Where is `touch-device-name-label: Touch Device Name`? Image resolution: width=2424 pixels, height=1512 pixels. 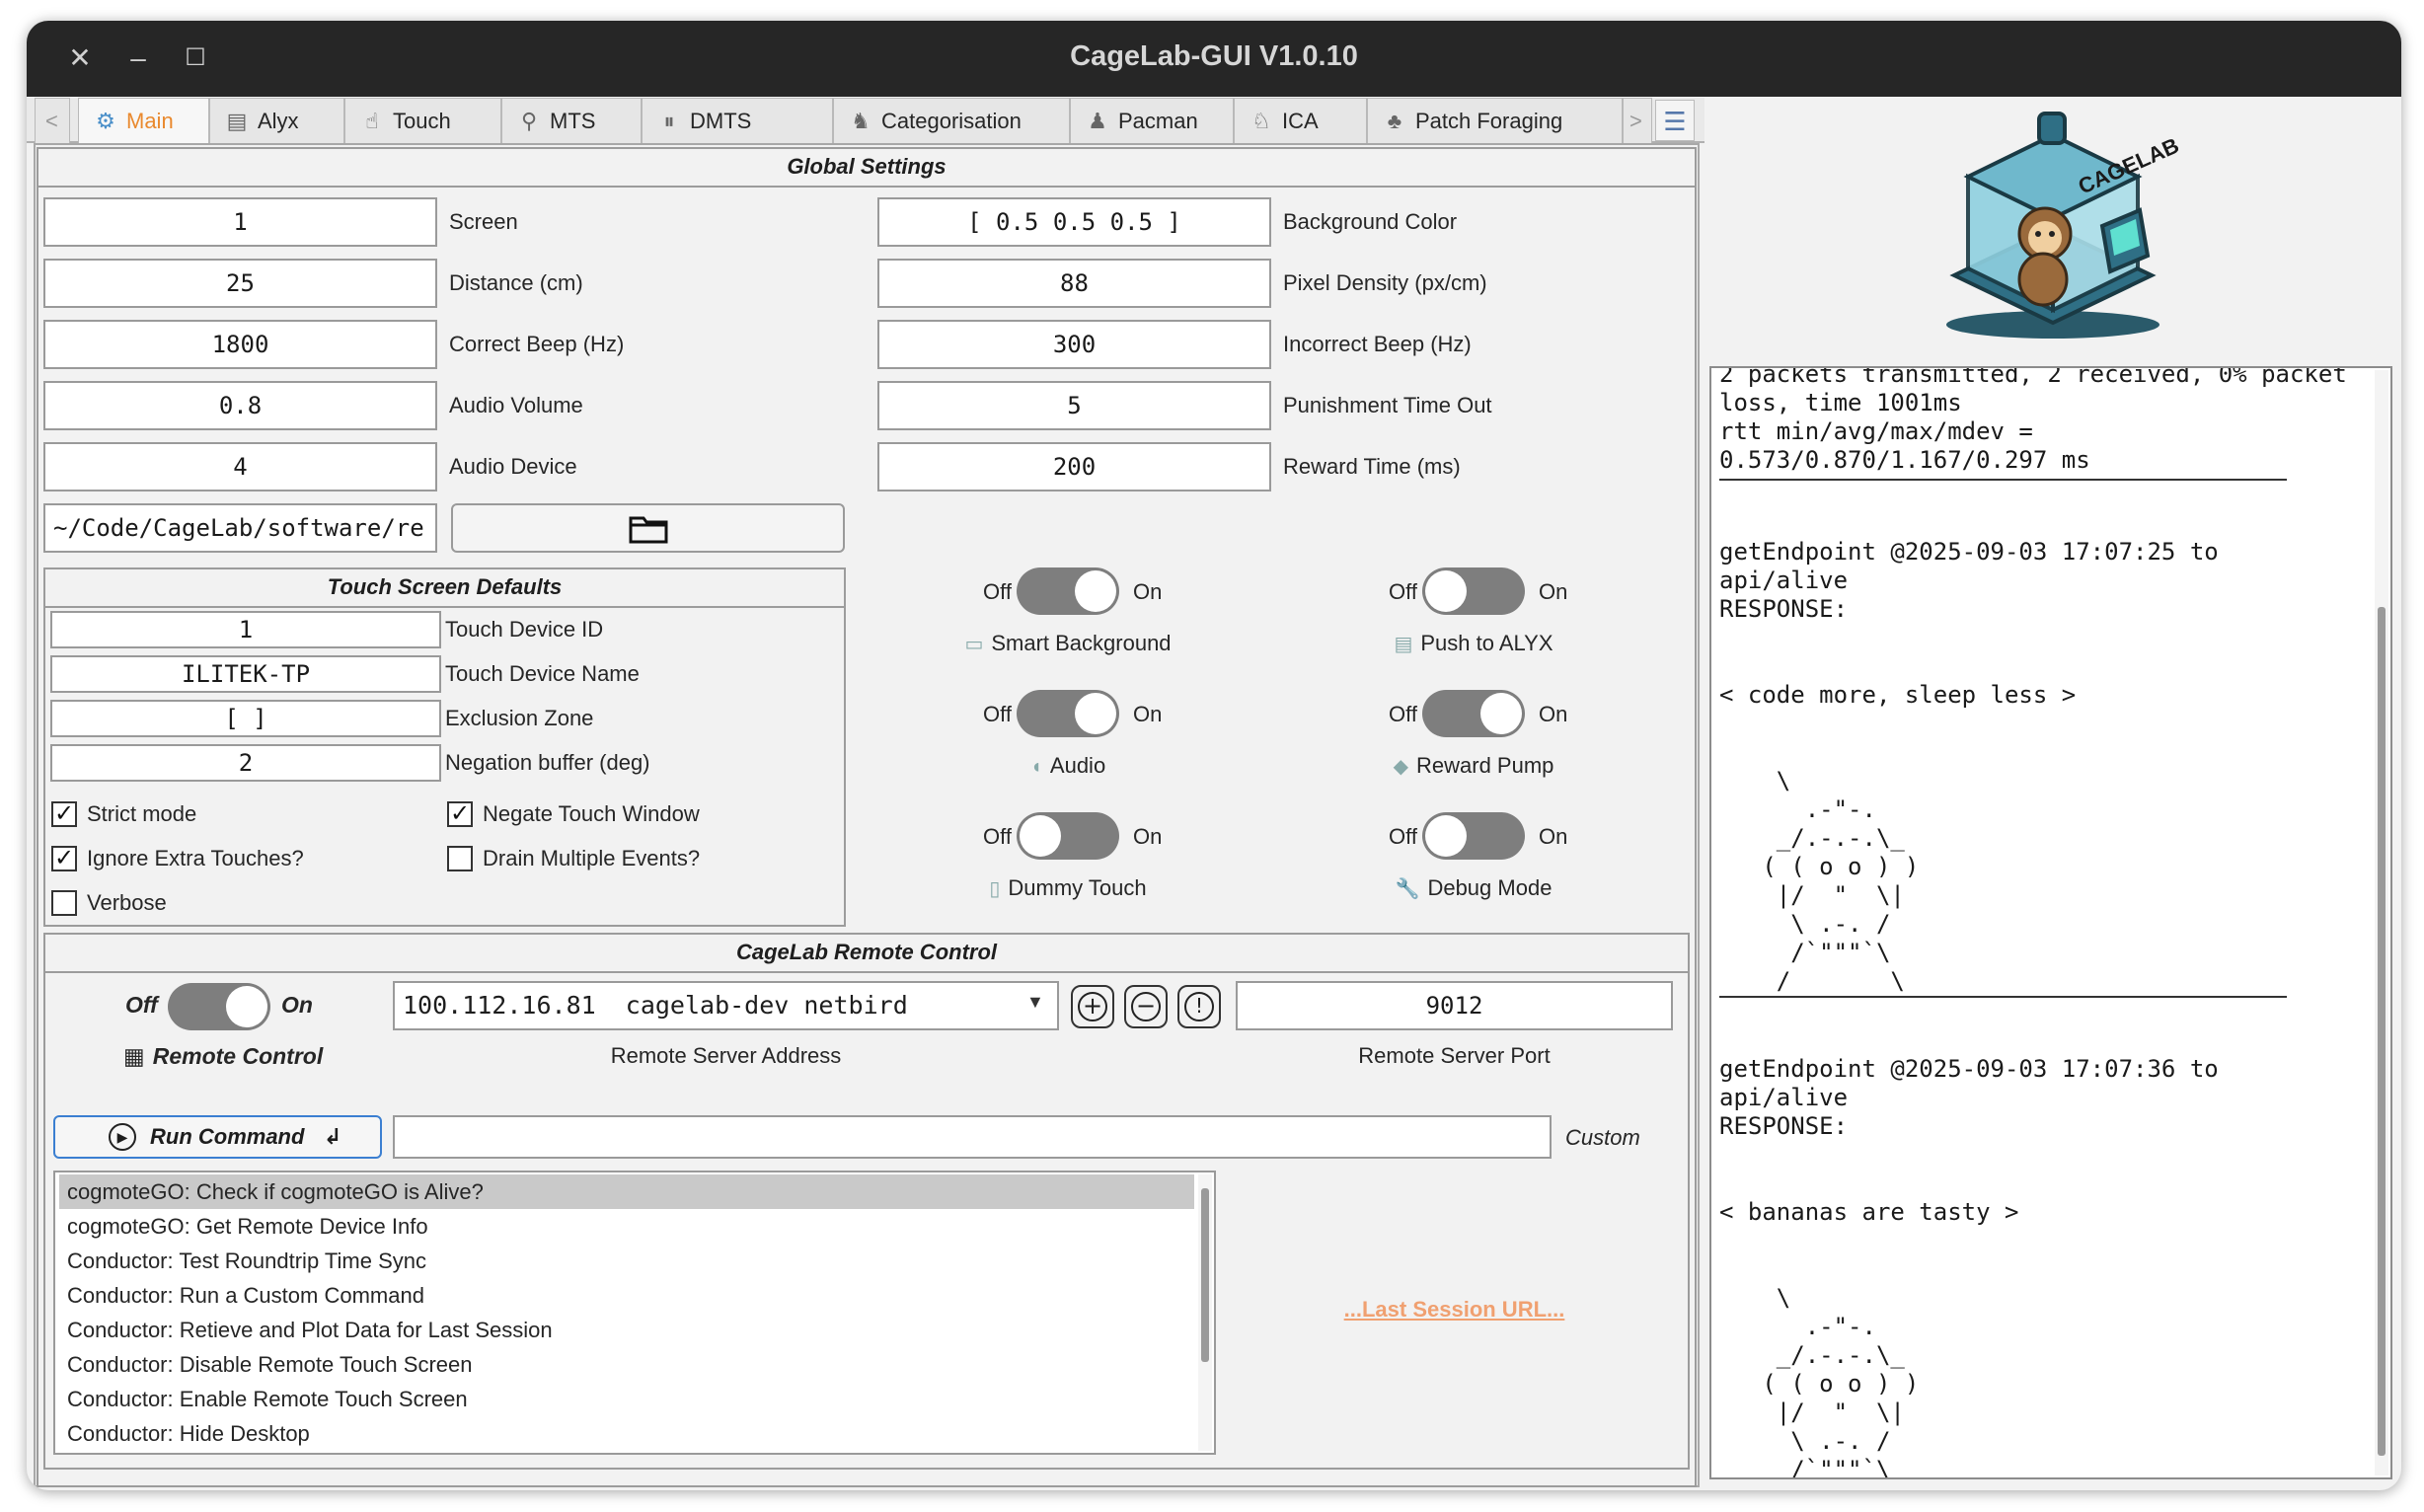 touch-device-name-label: Touch Device Name is located at coordinates (542, 673).